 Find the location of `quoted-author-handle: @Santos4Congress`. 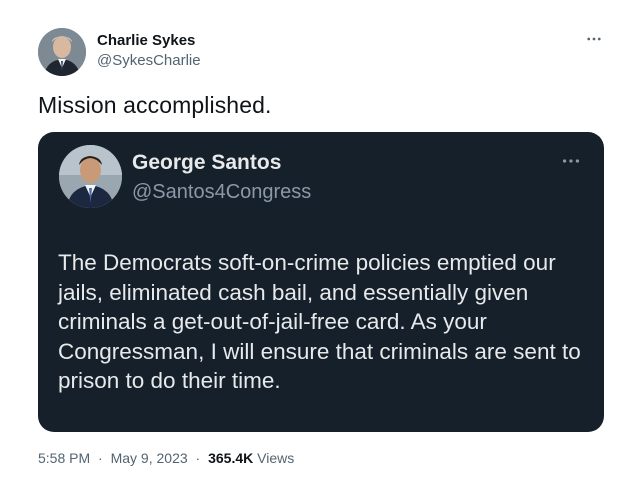

quoted-author-handle: @Santos4Congress is located at coordinates (221, 192).